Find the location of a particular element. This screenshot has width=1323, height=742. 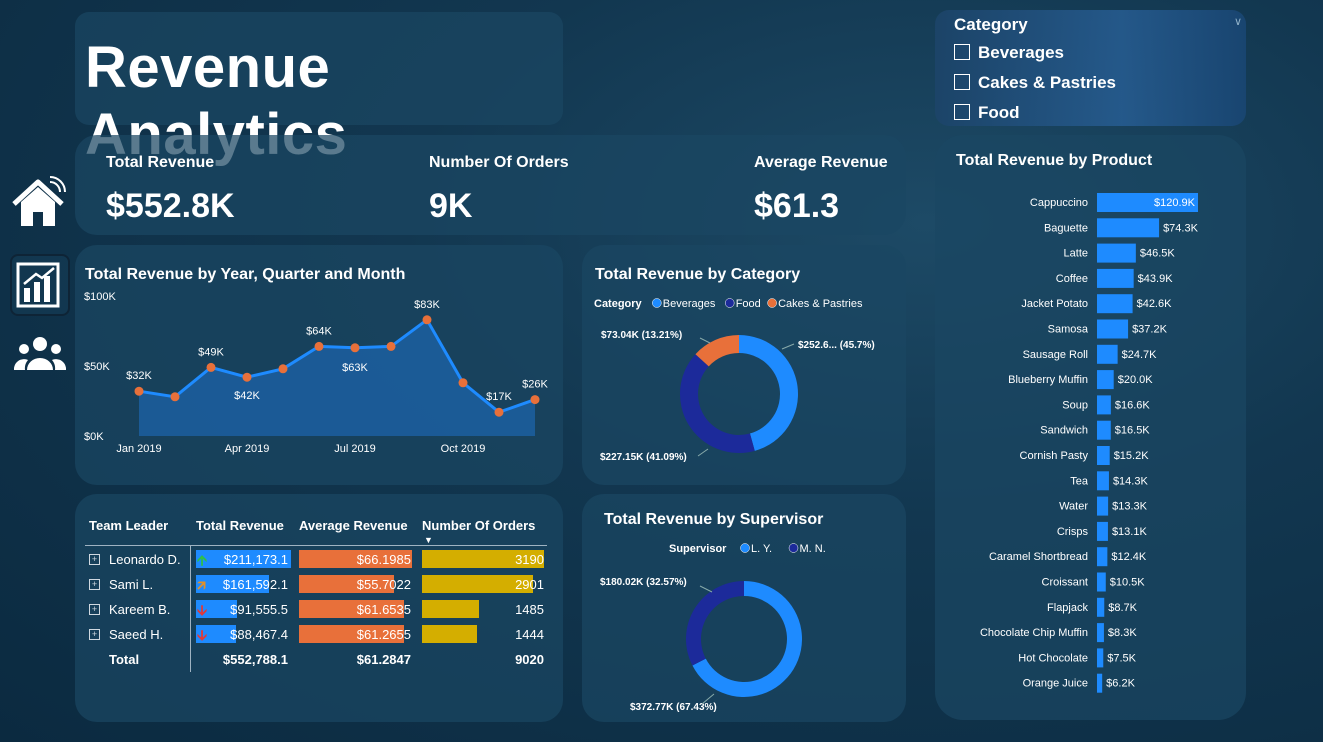

category-label: Chocolate Chip Muffin is located at coordinates (1034, 633).